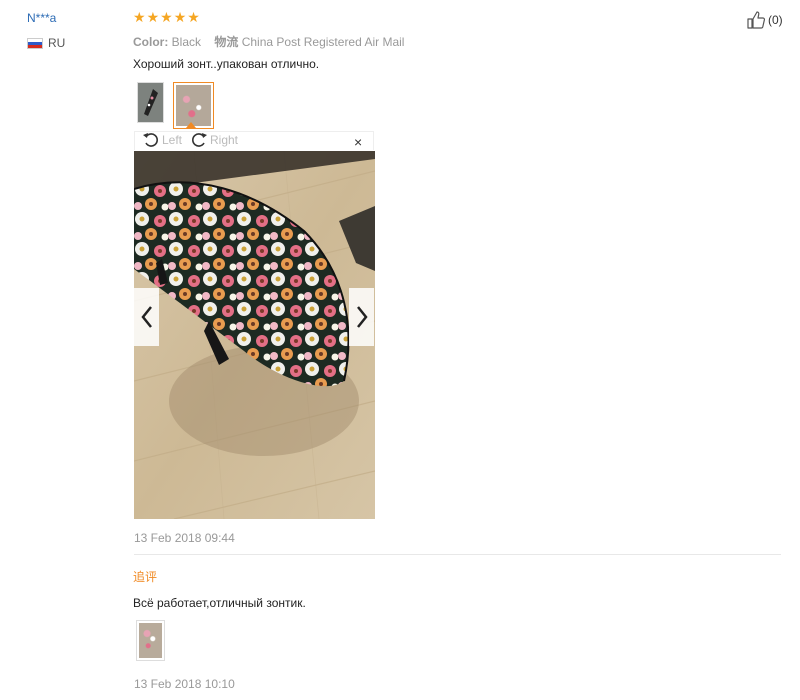 This screenshot has width=800, height=700. Describe the element at coordinates (323, 42) in the screenshot. I see `shipping-value: China Post Registered Air Mail` at that location.